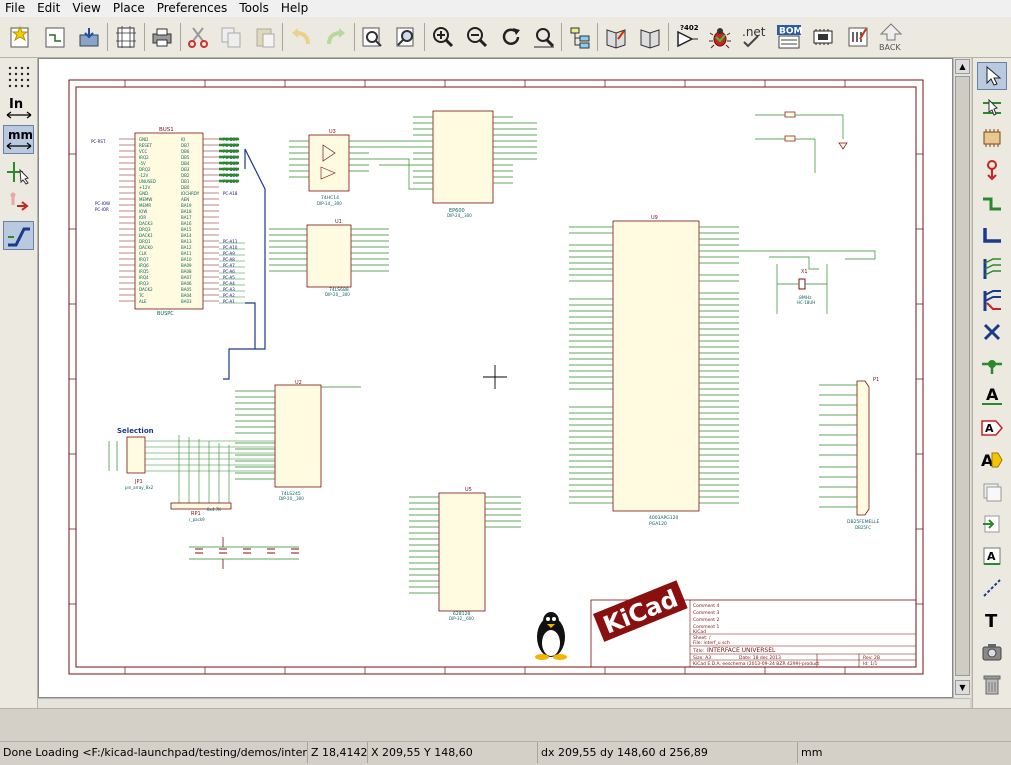 This screenshot has width=1011, height=765. I want to click on u5-component: U5 628128 DIP-32__600, so click(465, 554).